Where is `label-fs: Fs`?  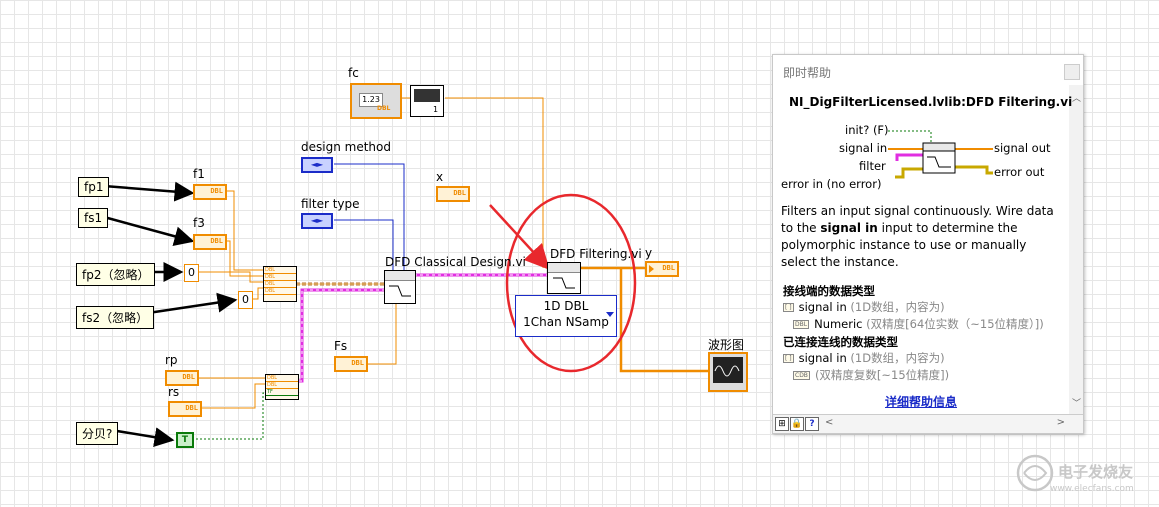
label-fs: Fs is located at coordinates (341, 346).